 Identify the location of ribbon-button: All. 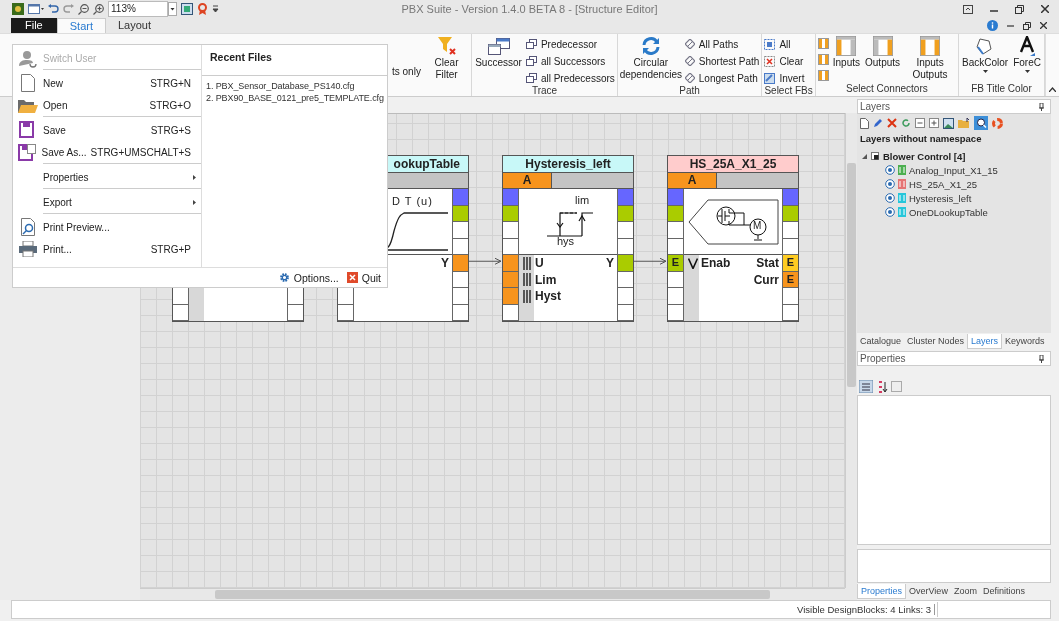
(784, 44).